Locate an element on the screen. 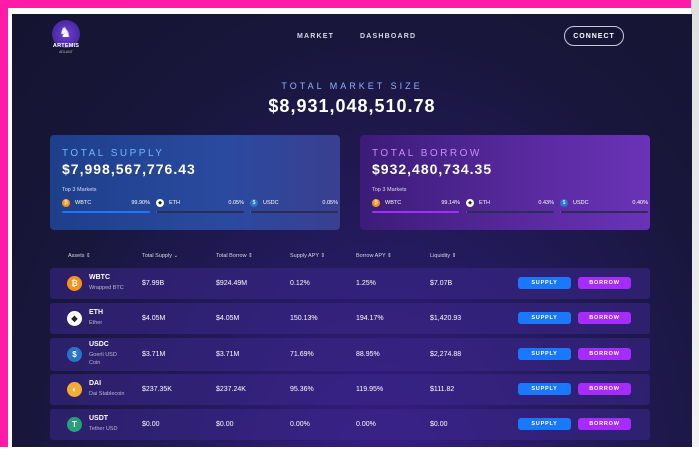 Image resolution: width=699 pixels, height=455 pixels. liquidity: $0.00 is located at coordinates (439, 424).